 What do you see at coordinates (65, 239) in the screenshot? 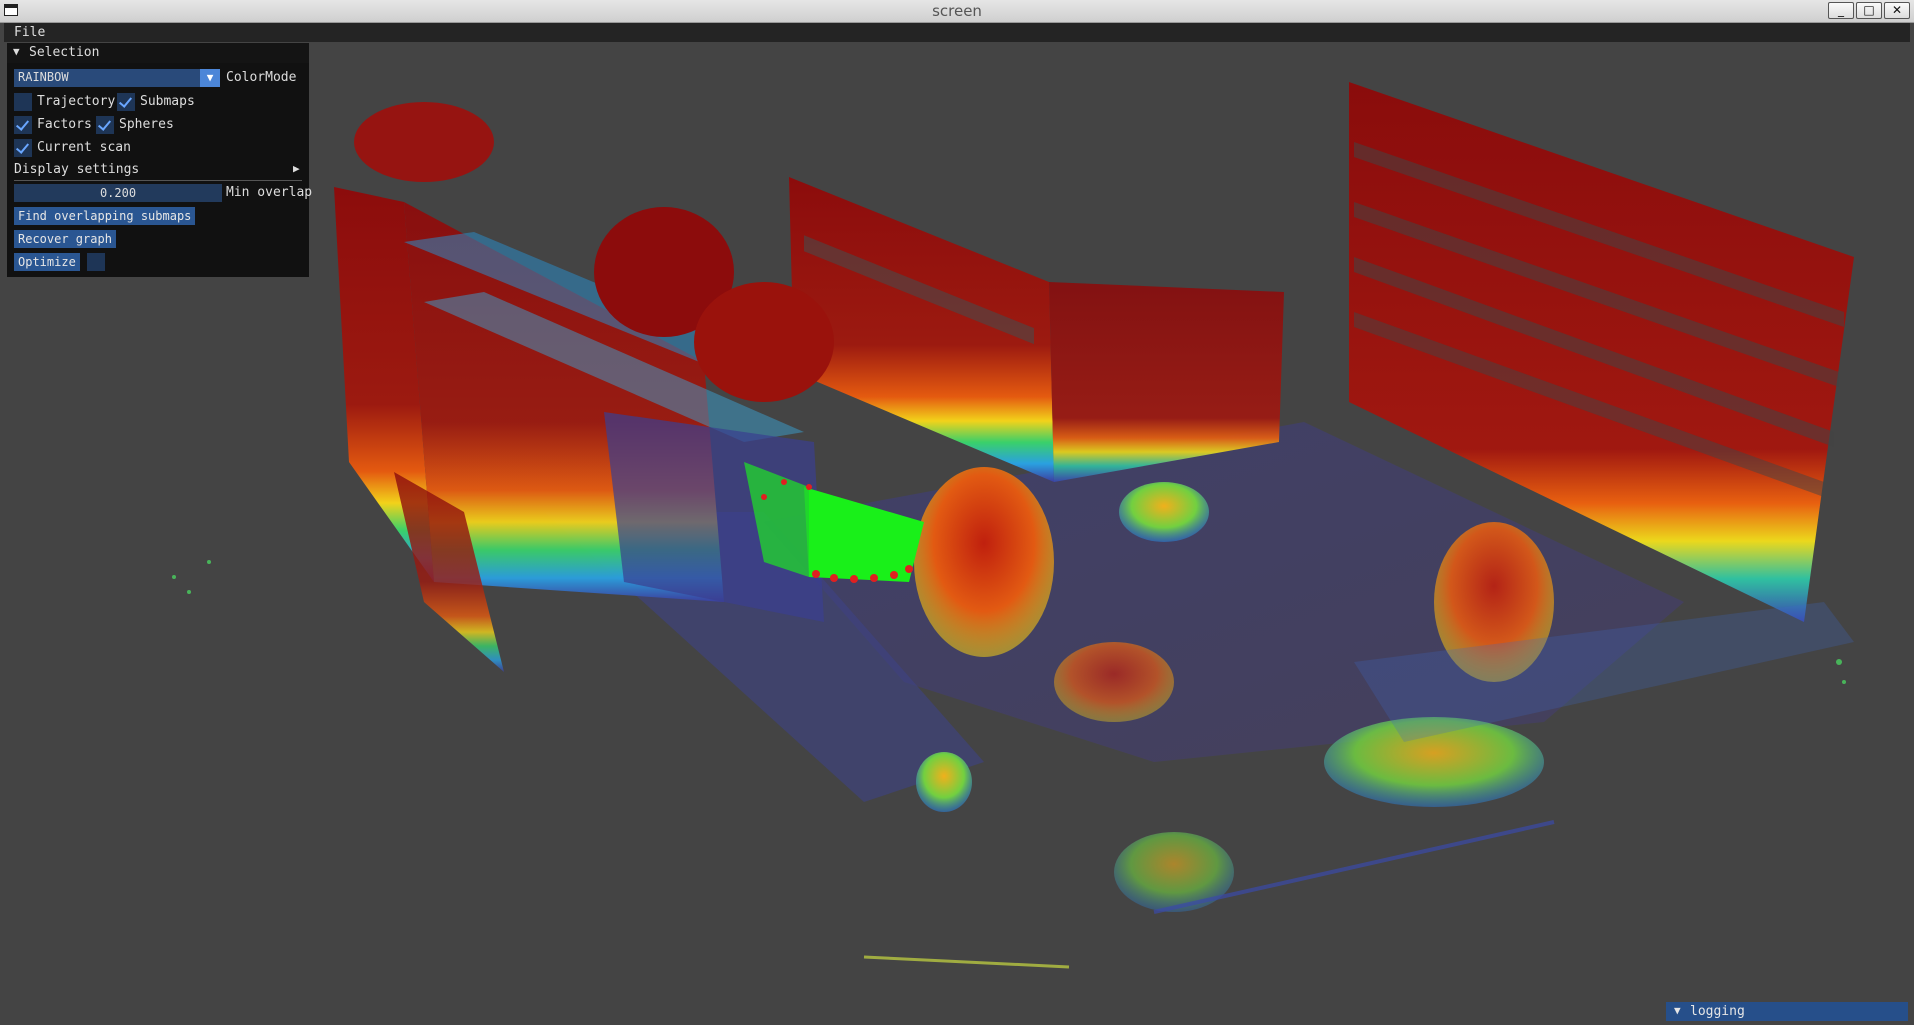
I see `recover-graph-button: Recover graph` at bounding box center [65, 239].